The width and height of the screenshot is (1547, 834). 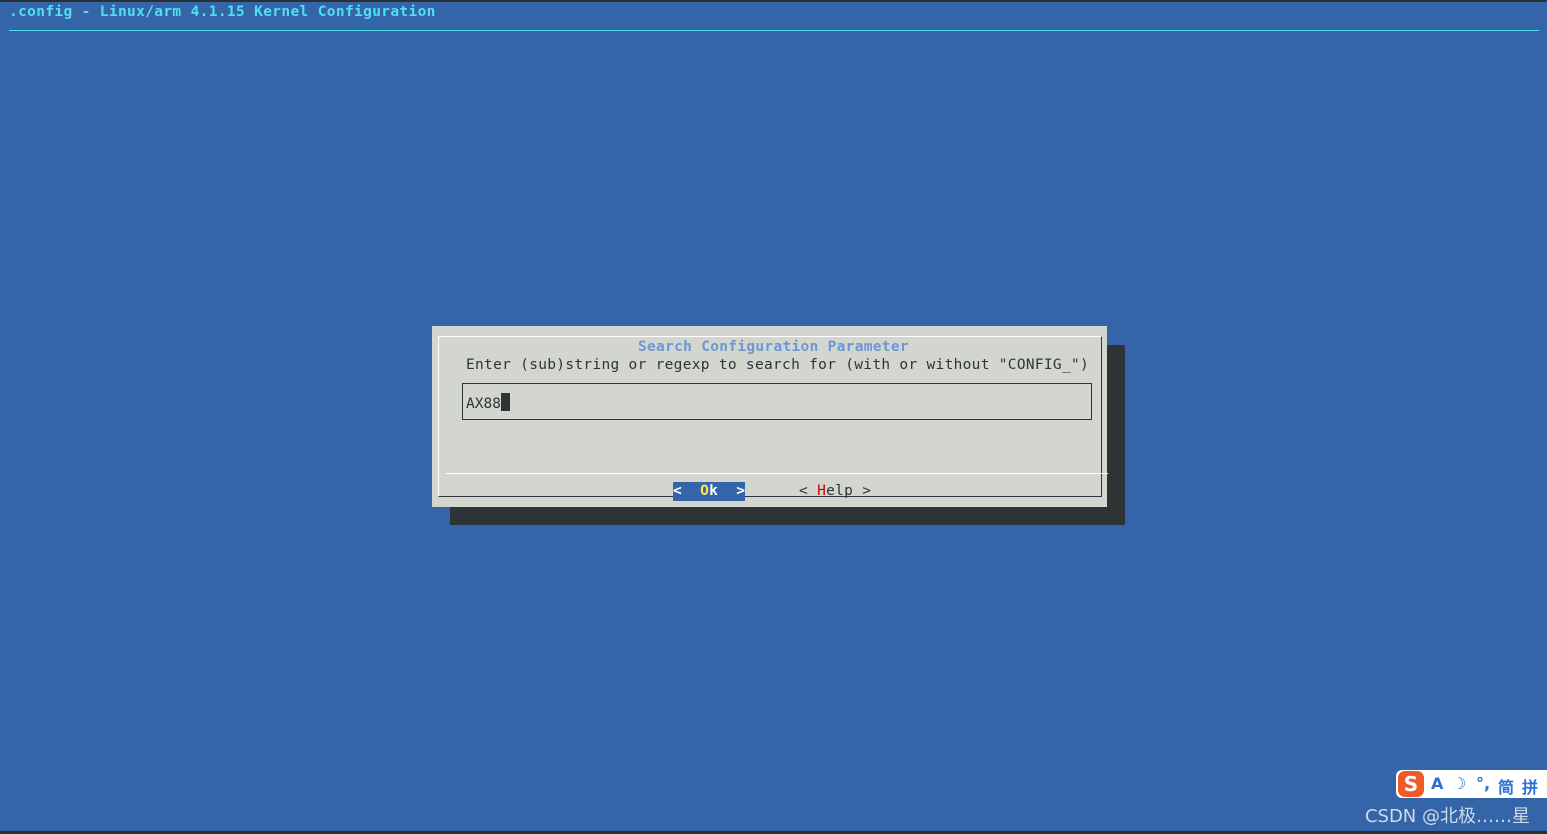 I want to click on help-button: < Help >, so click(x=835, y=491).